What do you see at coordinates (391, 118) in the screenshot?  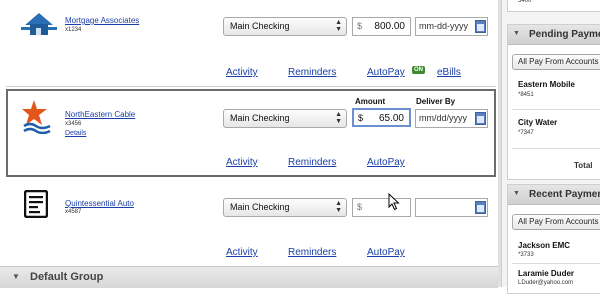 I see `amount-value: 65.00` at bounding box center [391, 118].